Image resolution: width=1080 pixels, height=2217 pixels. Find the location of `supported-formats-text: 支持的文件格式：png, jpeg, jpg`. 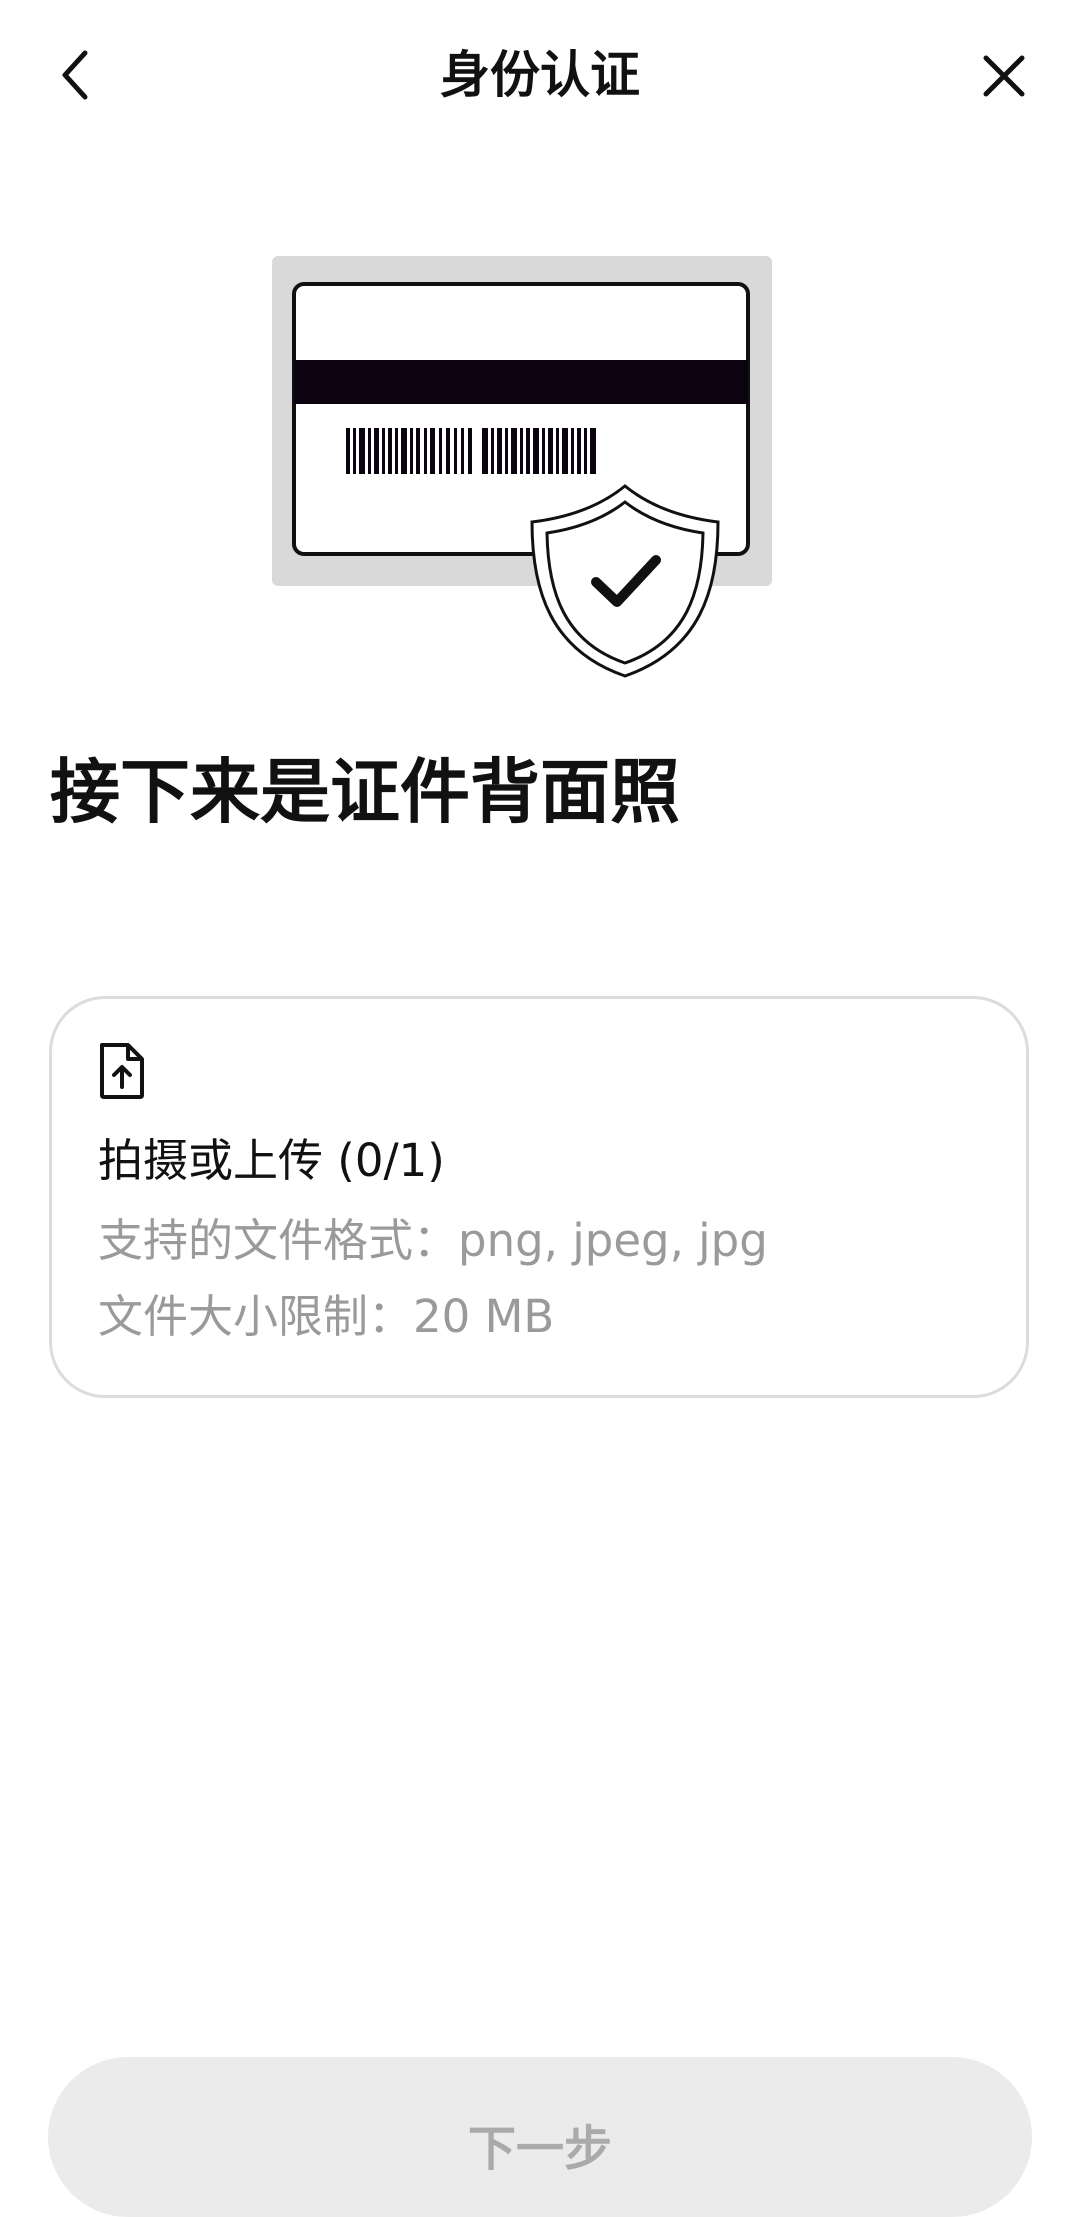

supported-formats-text: 支持的文件格式：png, jpeg, jpg is located at coordinates (433, 1240).